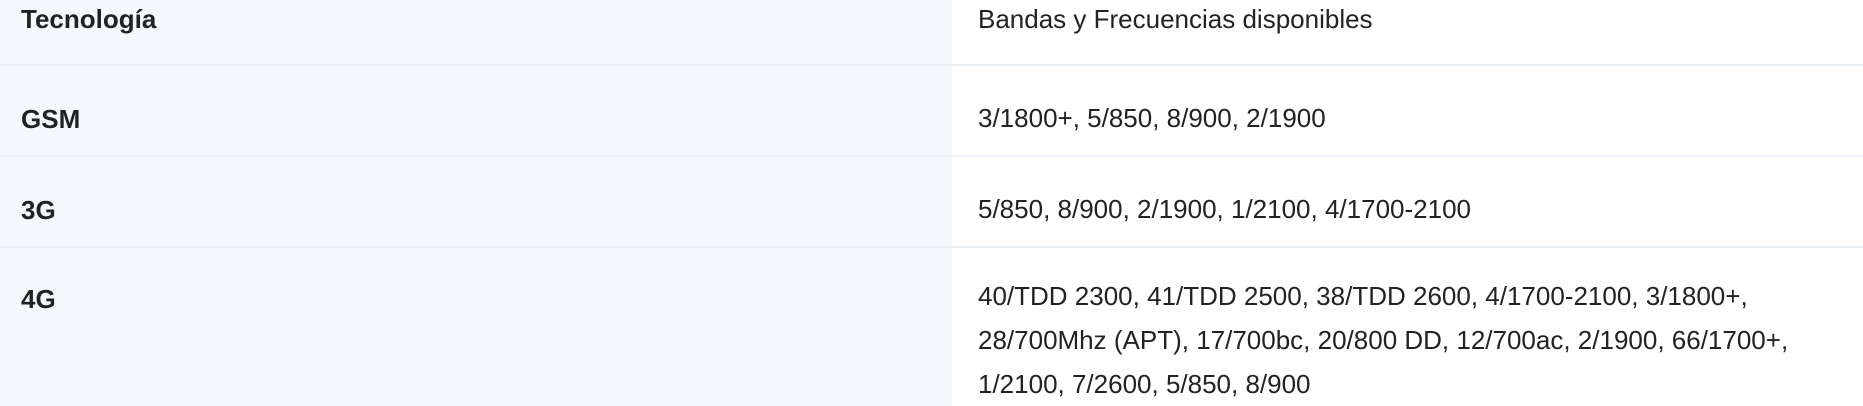 This screenshot has height=406, width=1863. I want to click on frequencies-cell: 3/1800+, 5/850, 8/900, 2/1900, so click(1407, 111).